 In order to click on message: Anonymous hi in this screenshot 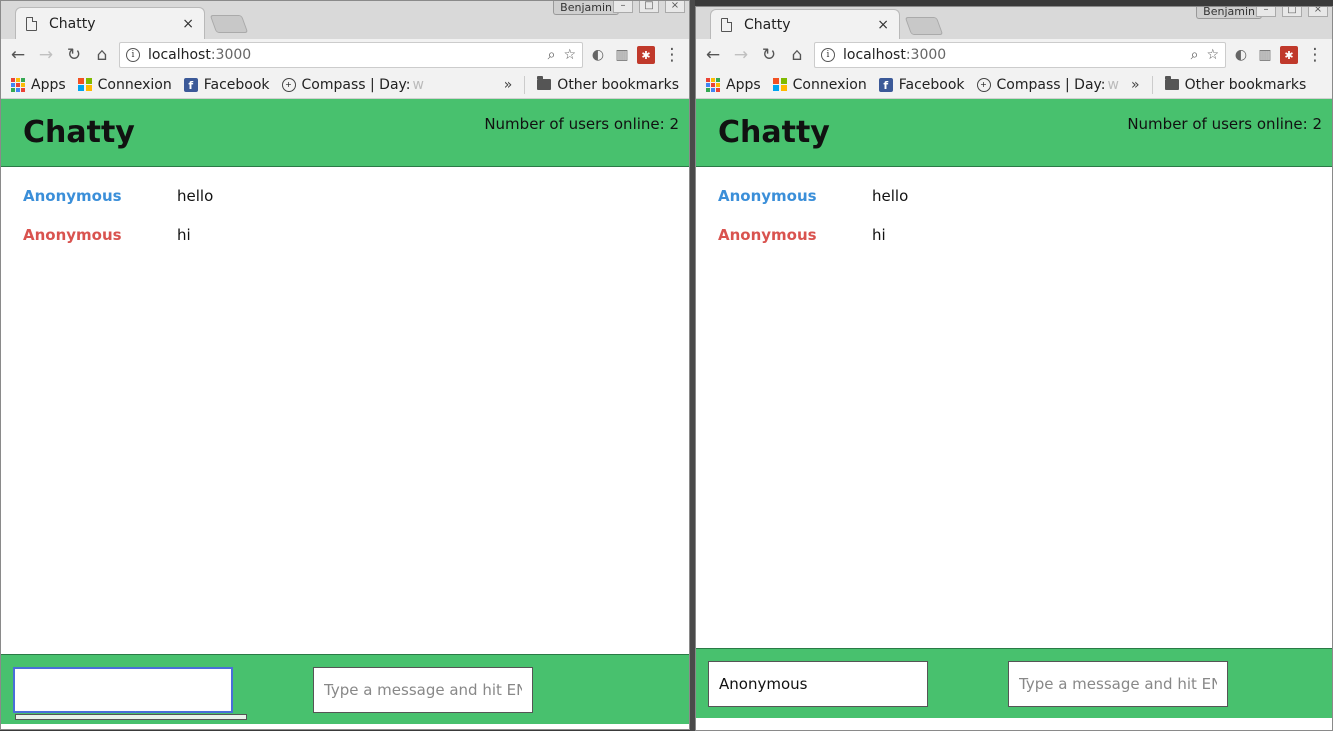, I will do `click(1014, 245)`.